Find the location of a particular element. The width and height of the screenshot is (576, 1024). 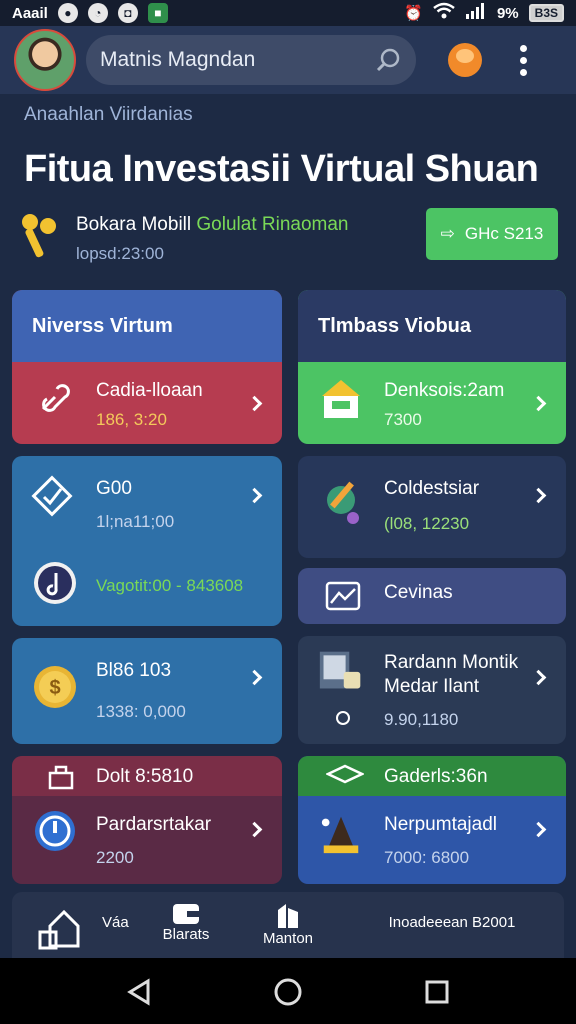

list-item: Pardarsrtakar 2200 is located at coordinates (147, 840).